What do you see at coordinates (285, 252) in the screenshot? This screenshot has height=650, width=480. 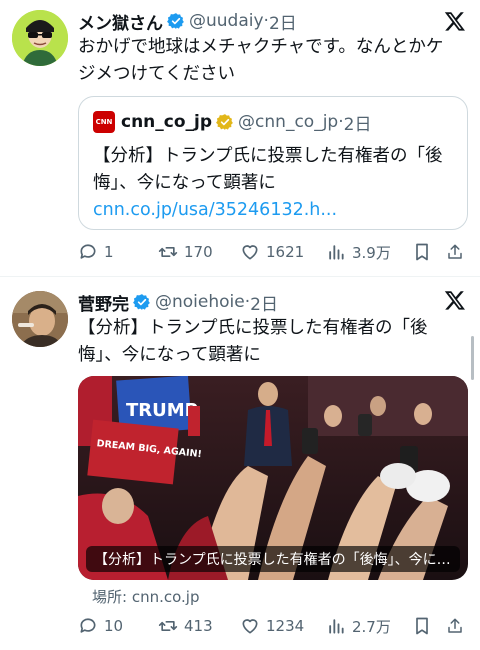 I see `like-count: 1621` at bounding box center [285, 252].